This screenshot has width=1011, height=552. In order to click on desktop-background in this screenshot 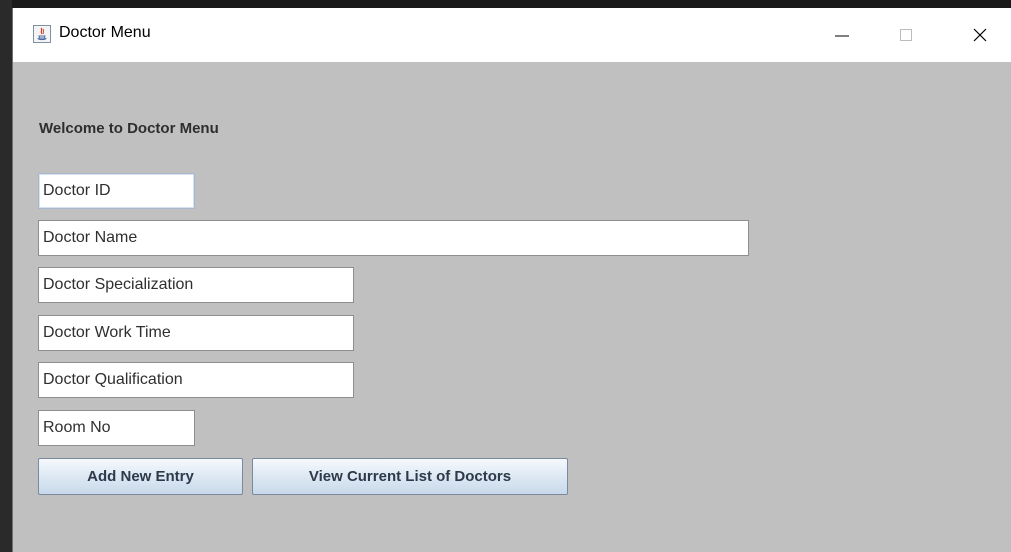, I will do `click(505, 4)`.